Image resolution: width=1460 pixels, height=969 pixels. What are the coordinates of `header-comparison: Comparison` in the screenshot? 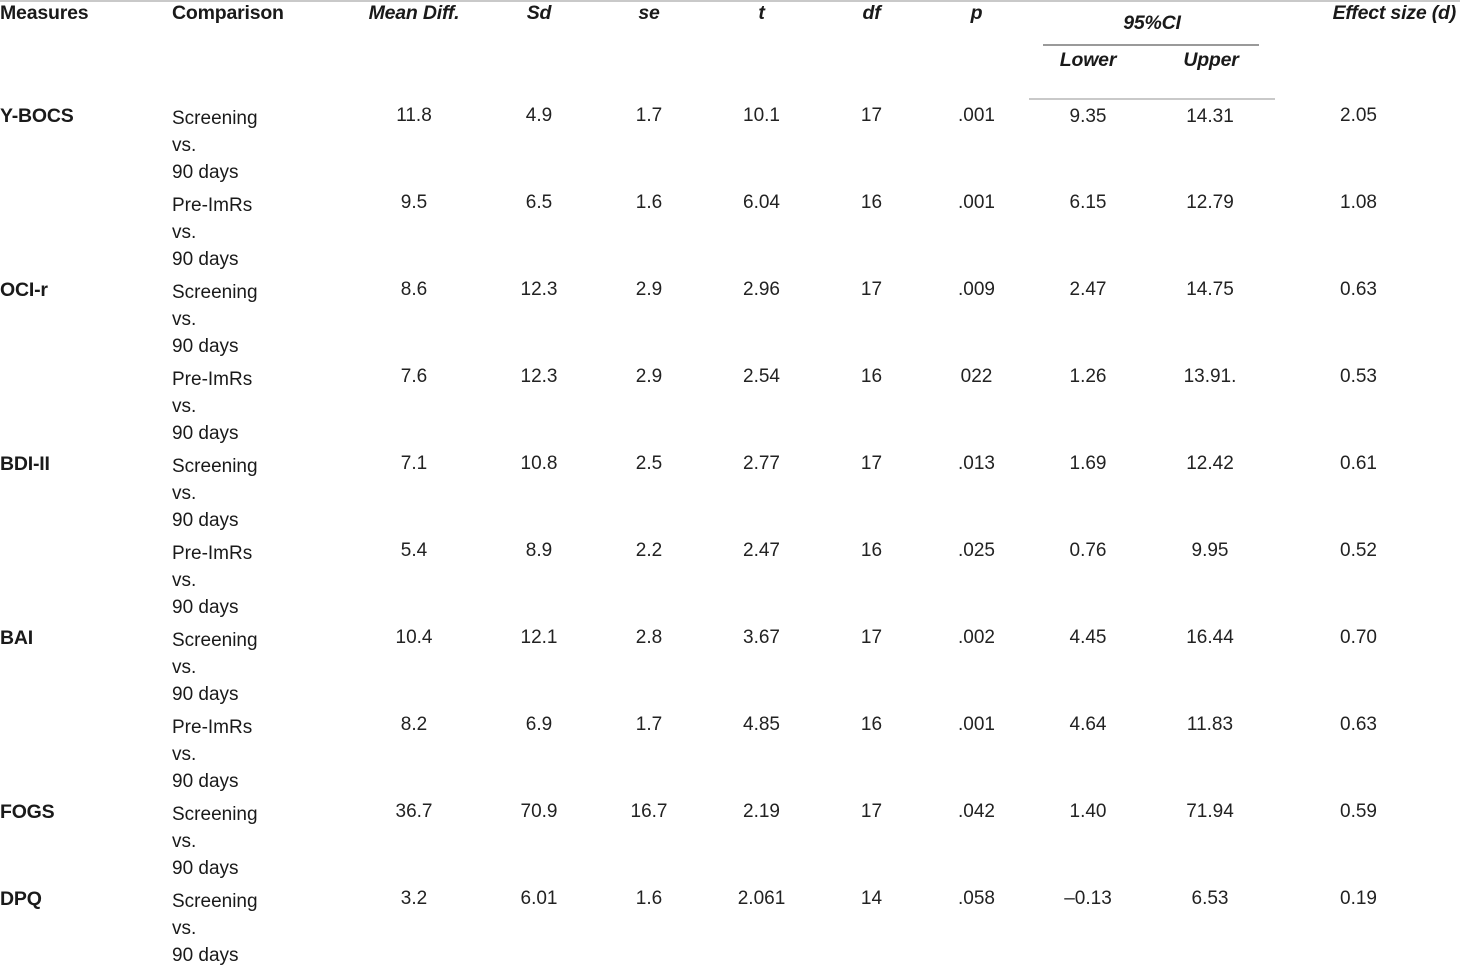 It's located at (258, 49).